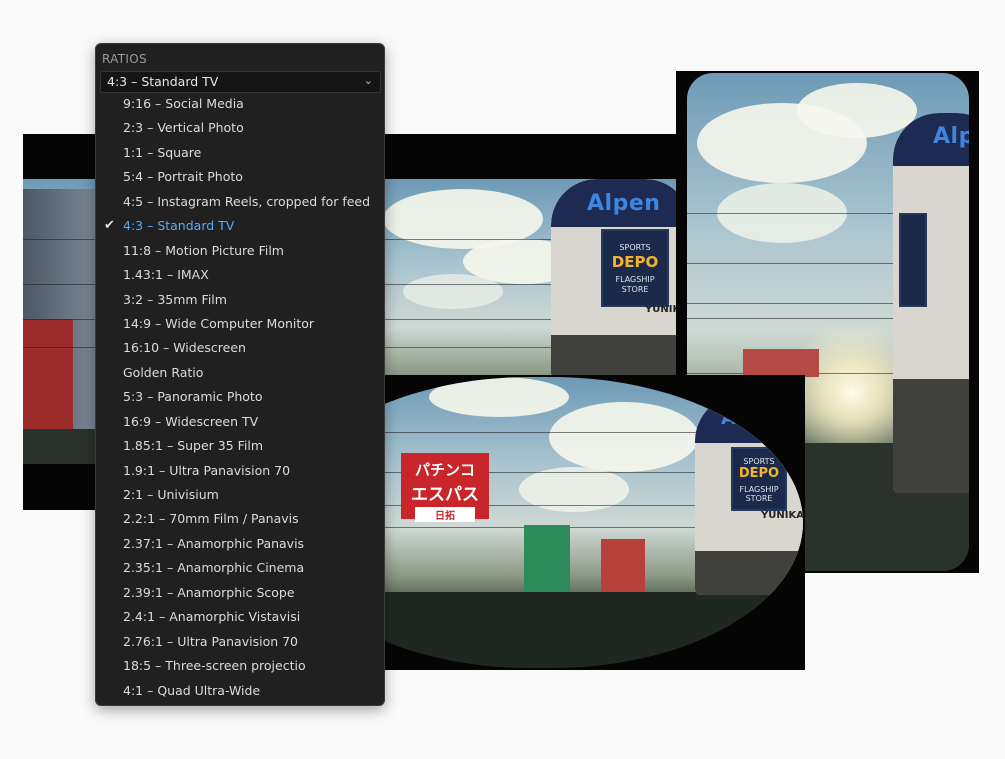  What do you see at coordinates (183, 177) in the screenshot?
I see `ratio-option-label: 5:4 – Portrait Photo` at bounding box center [183, 177].